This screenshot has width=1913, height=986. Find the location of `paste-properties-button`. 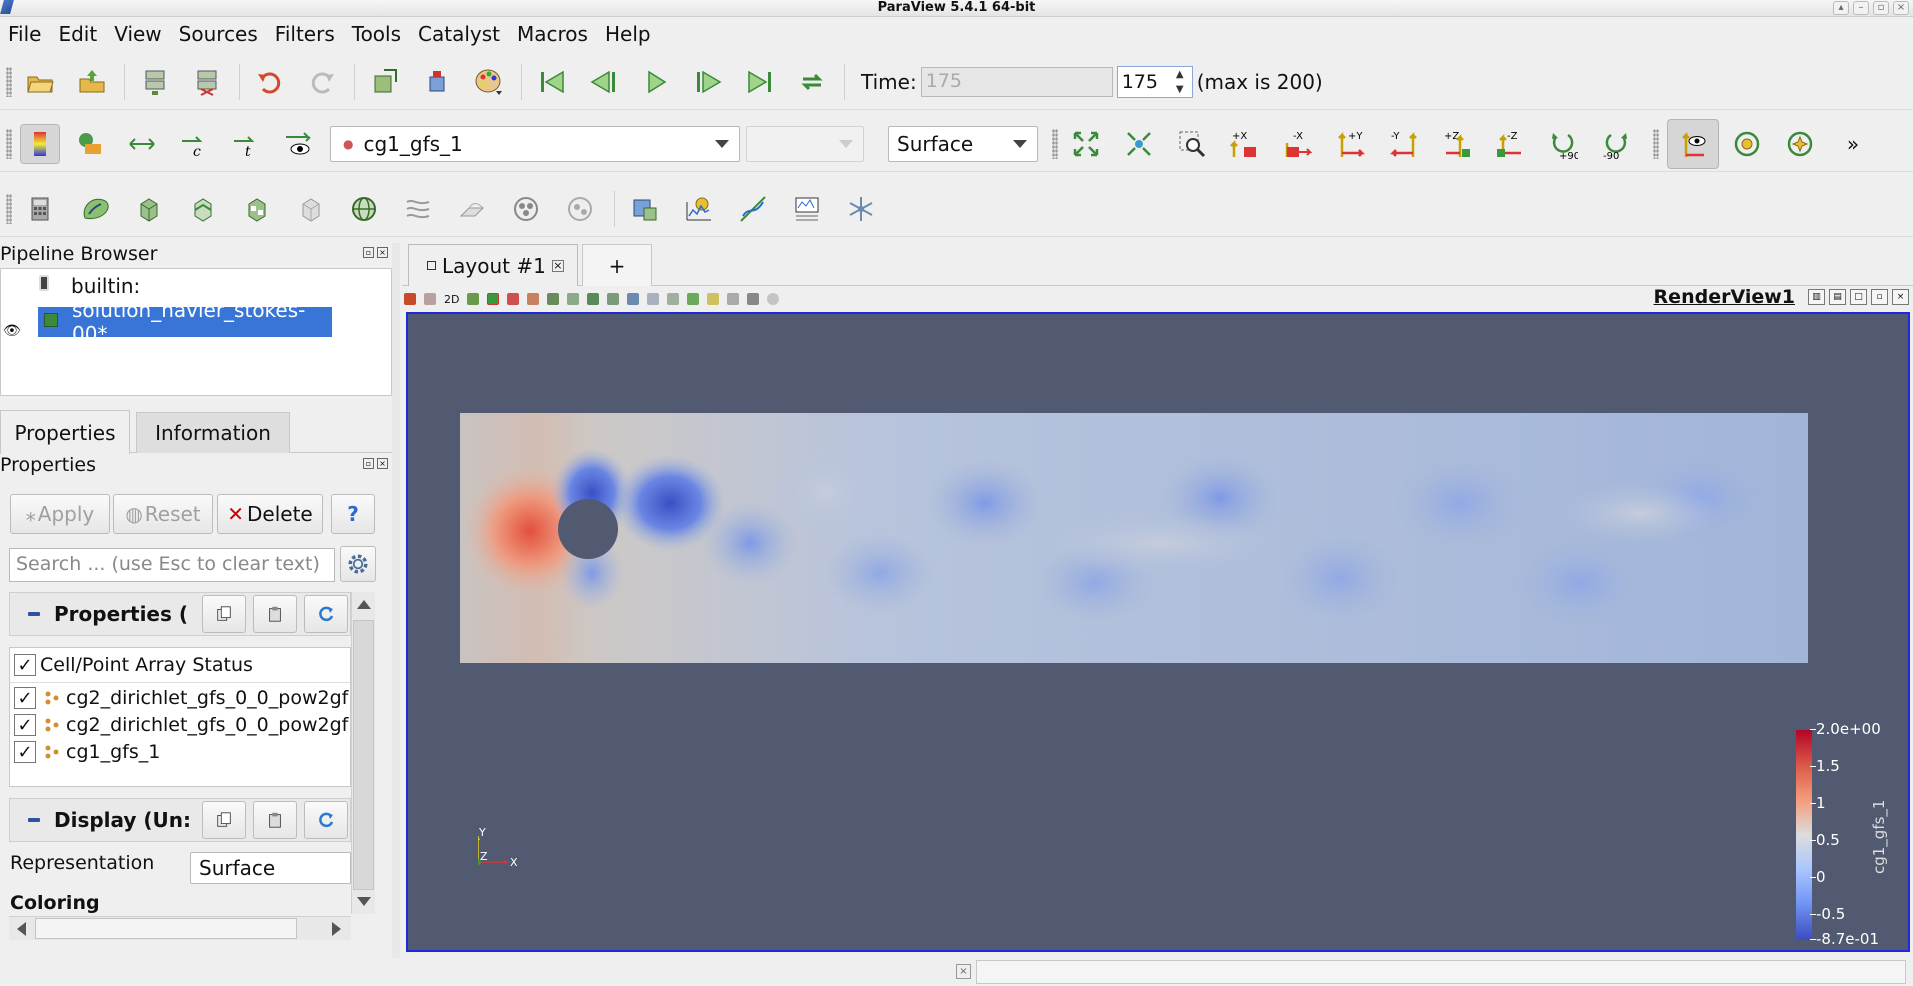

paste-properties-button is located at coordinates (275, 614).